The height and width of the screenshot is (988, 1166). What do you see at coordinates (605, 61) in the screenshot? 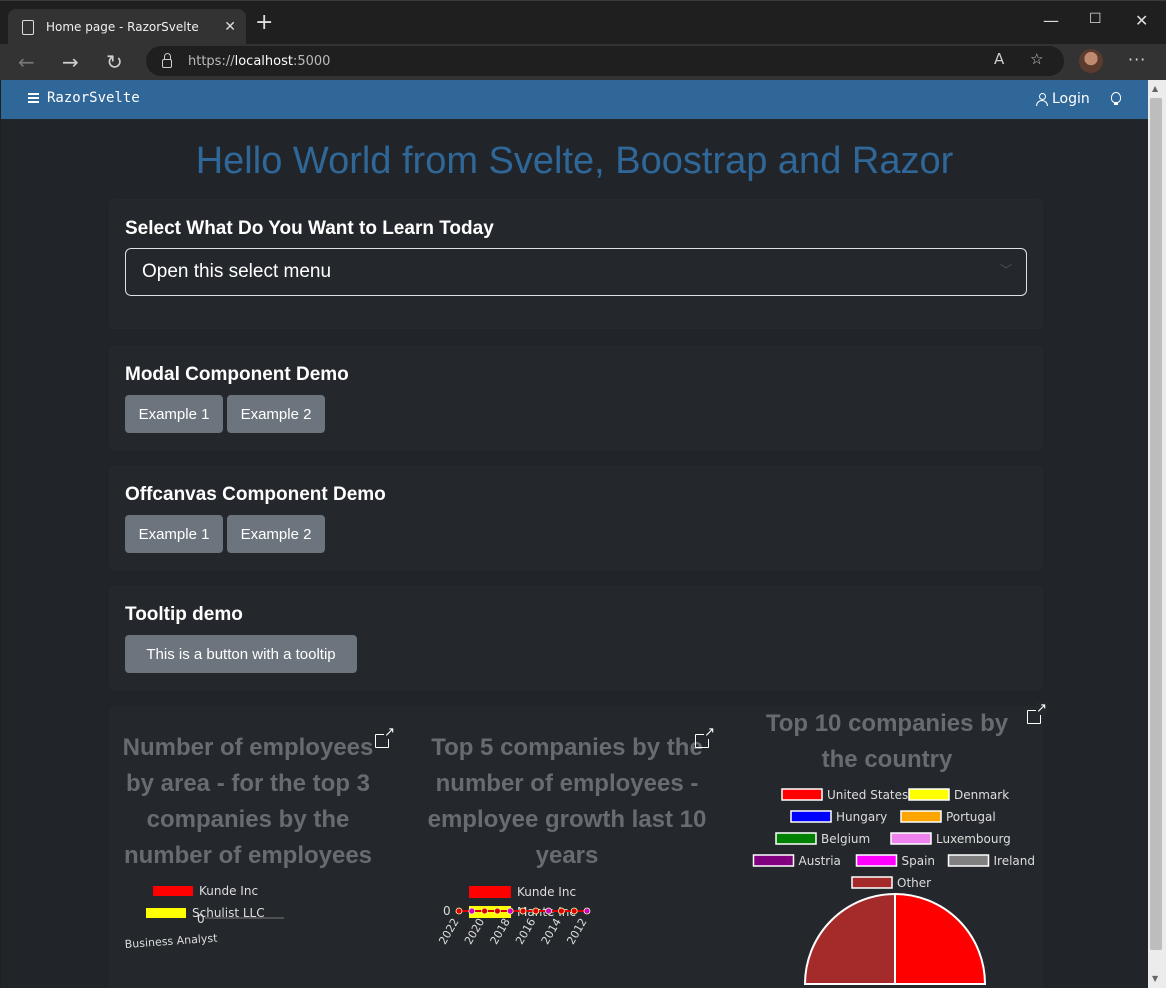
I see `address-bar: https://localhost:5000` at bounding box center [605, 61].